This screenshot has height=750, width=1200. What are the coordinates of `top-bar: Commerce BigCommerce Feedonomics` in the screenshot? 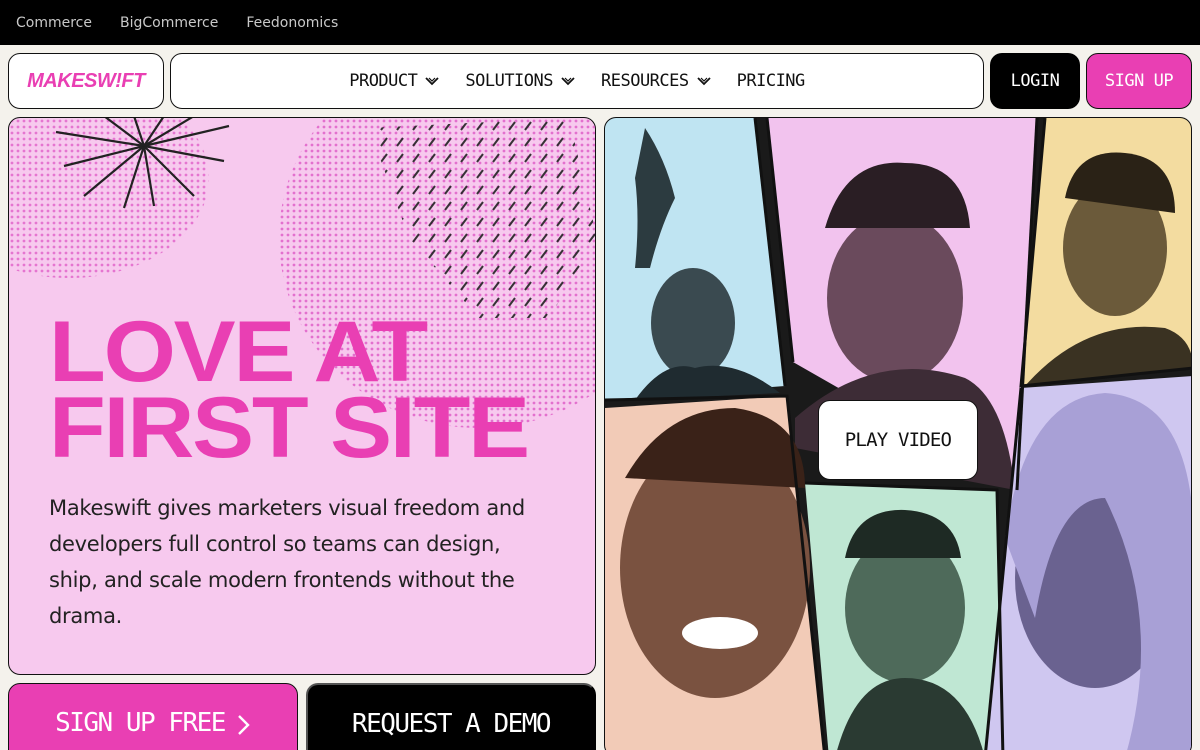 It's located at (600, 22).